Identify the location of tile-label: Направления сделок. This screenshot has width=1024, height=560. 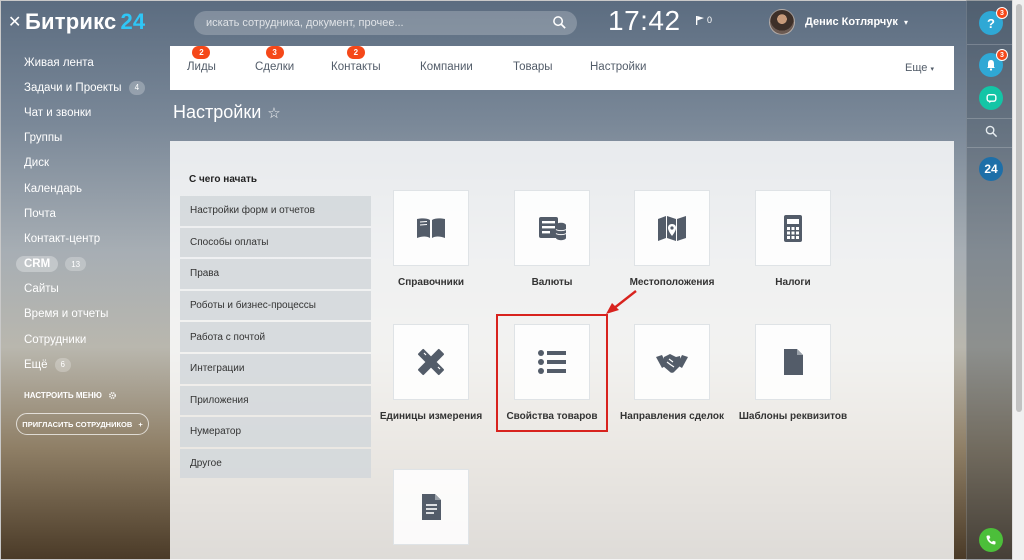
(672, 416).